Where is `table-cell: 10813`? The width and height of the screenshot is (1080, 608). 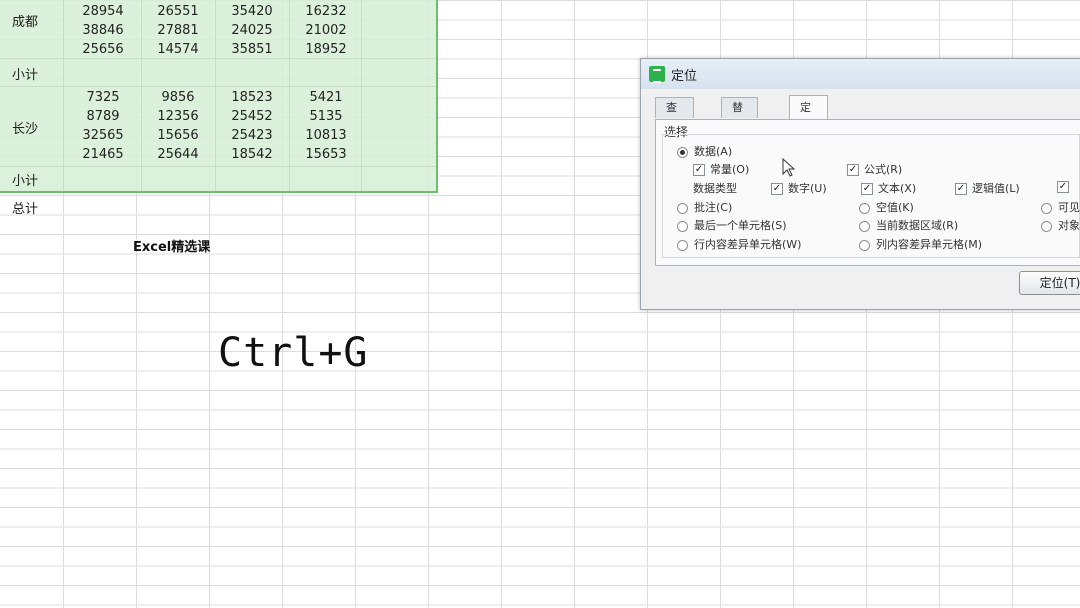
table-cell: 10813 is located at coordinates (326, 135).